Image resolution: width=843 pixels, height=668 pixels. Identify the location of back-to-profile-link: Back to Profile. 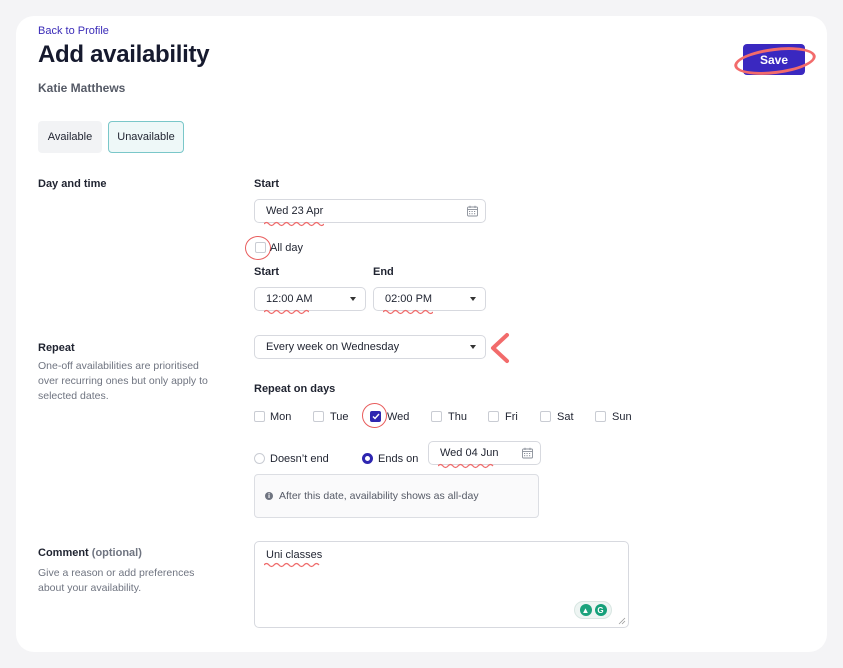
(73, 31).